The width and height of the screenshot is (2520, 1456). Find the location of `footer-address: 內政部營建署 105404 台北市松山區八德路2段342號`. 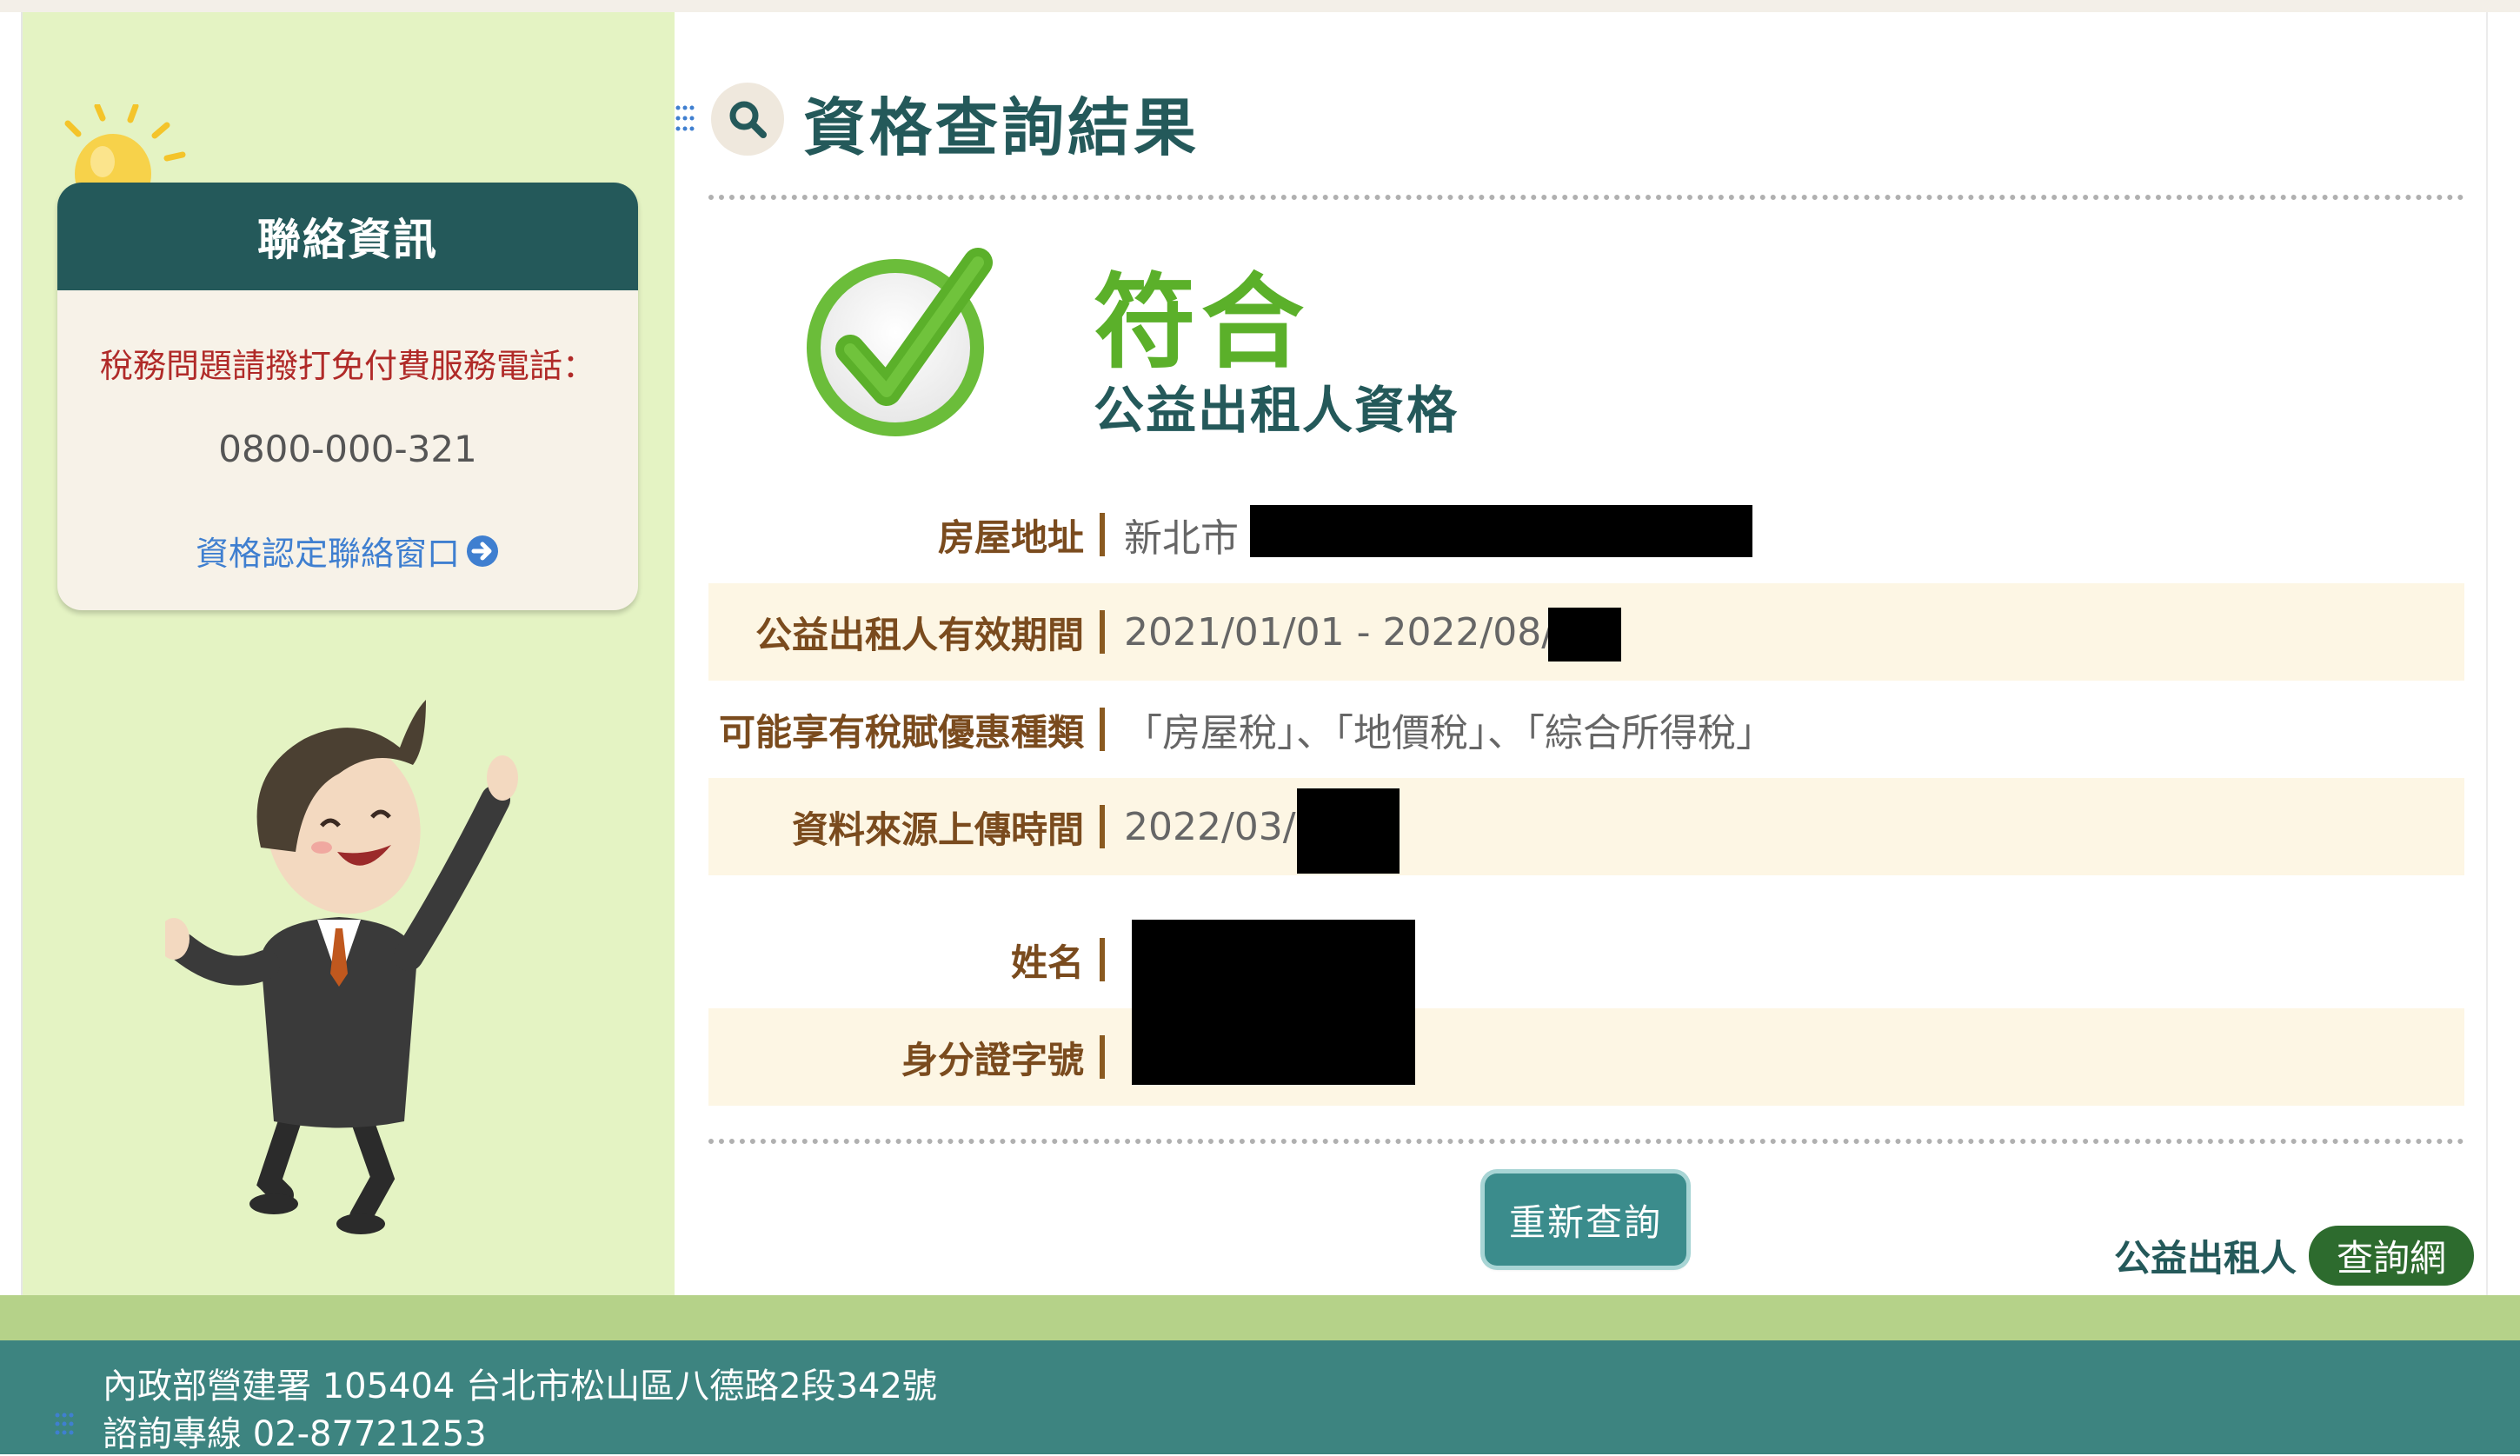

footer-address: 內政部營建署 105404 台北市松山區八德路2段342號 is located at coordinates (520, 1386).